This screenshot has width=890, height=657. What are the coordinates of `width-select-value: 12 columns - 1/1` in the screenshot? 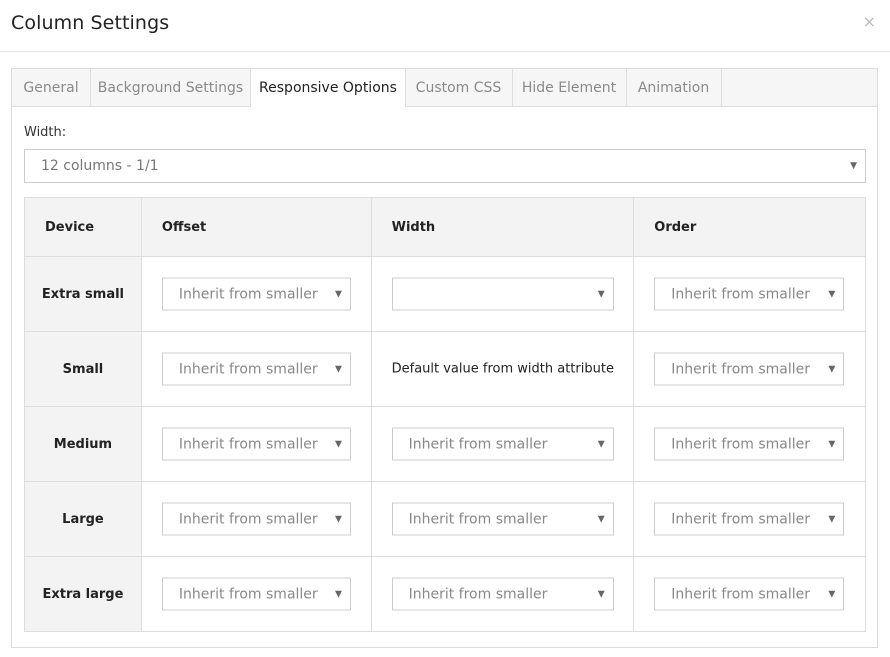 It's located at (100, 166).